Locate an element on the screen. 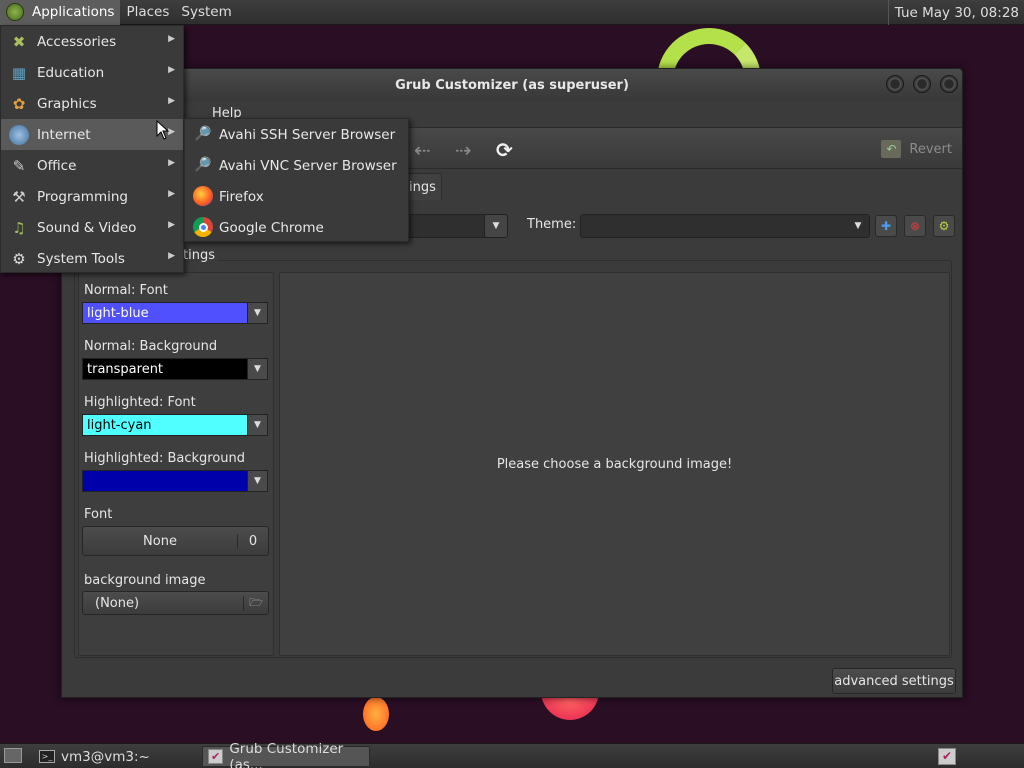 The image size is (1024, 768). move-right-icon: ⇢ is located at coordinates (463, 150).